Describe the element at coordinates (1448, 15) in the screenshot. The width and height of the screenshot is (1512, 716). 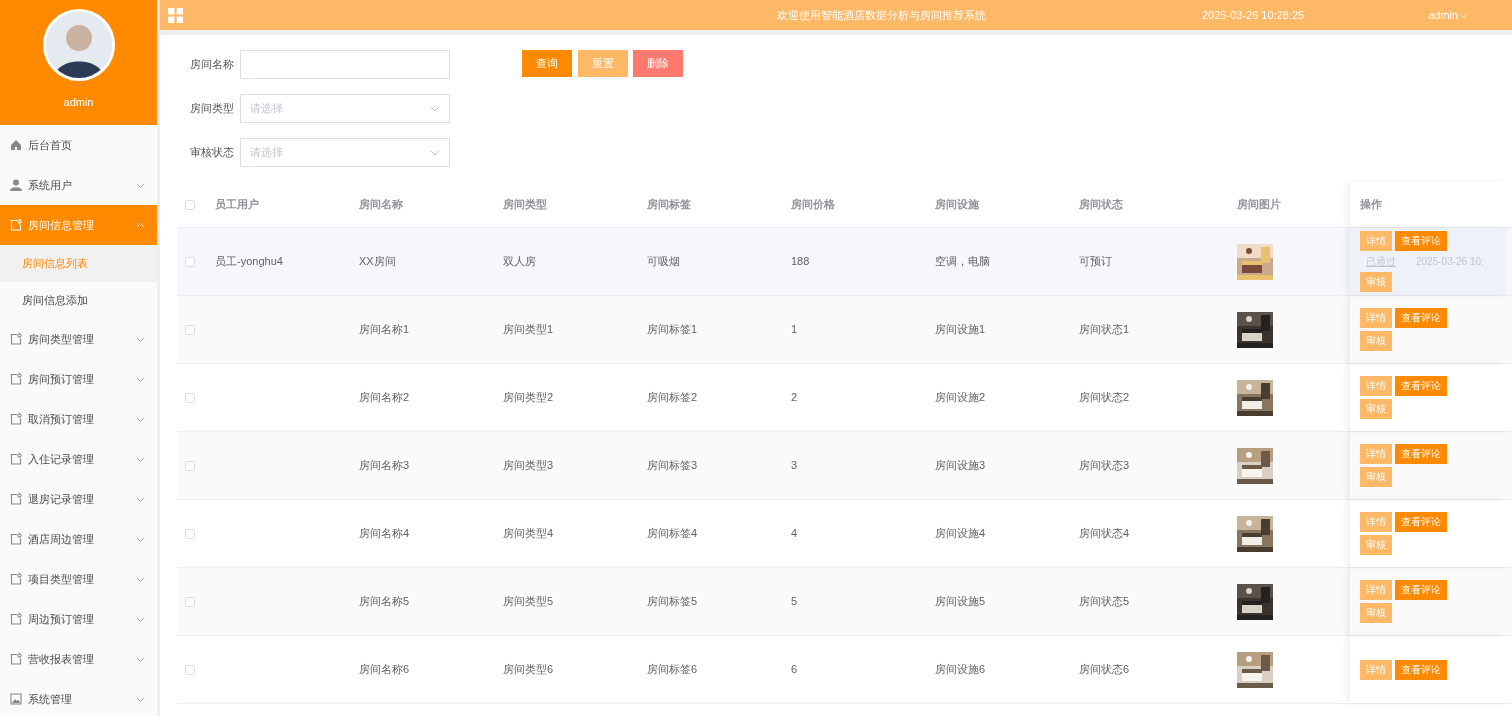
I see `user-menu: admin` at that location.